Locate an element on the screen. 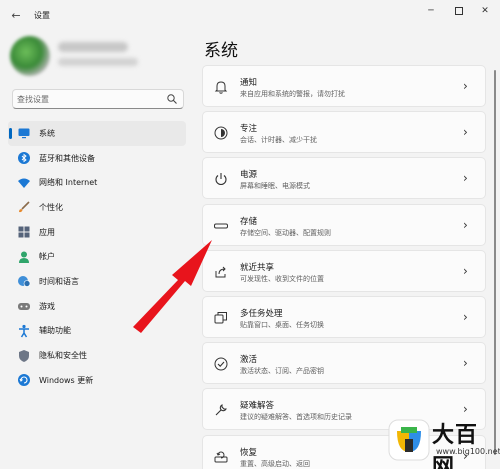 The image size is (500, 469). scrollbar is located at coordinates (495, 263).